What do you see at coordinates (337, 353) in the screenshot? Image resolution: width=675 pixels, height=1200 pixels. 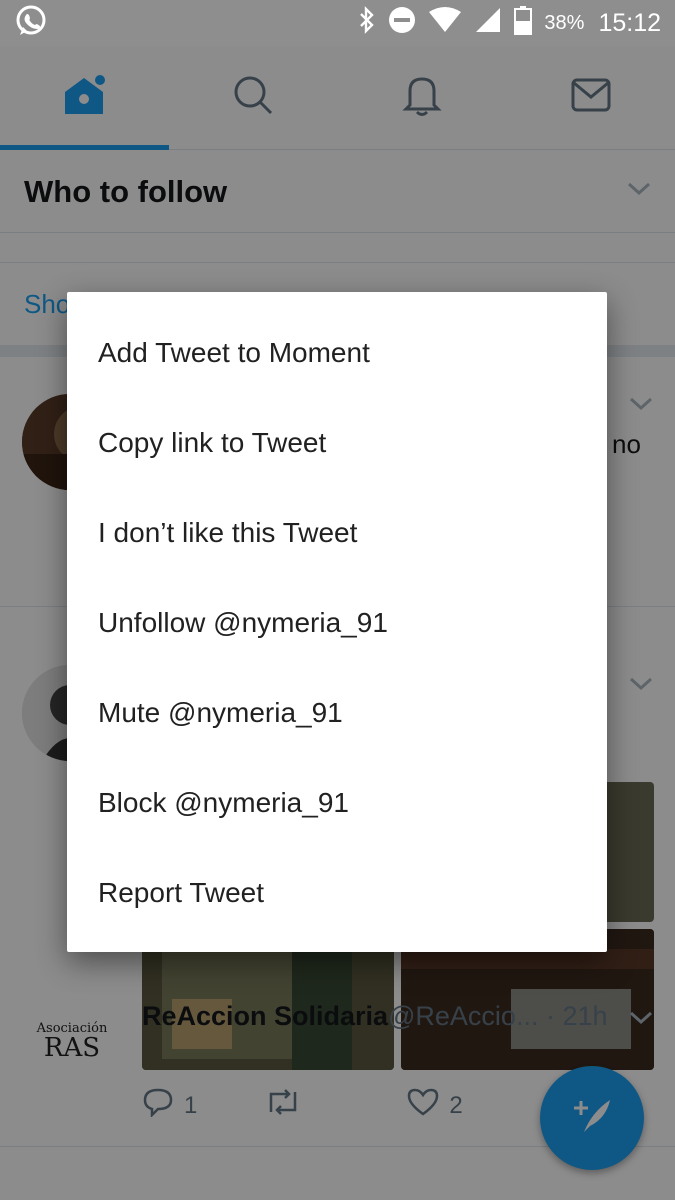 I see `menu-item-add-to-moment: Add Tweet to Moment` at bounding box center [337, 353].